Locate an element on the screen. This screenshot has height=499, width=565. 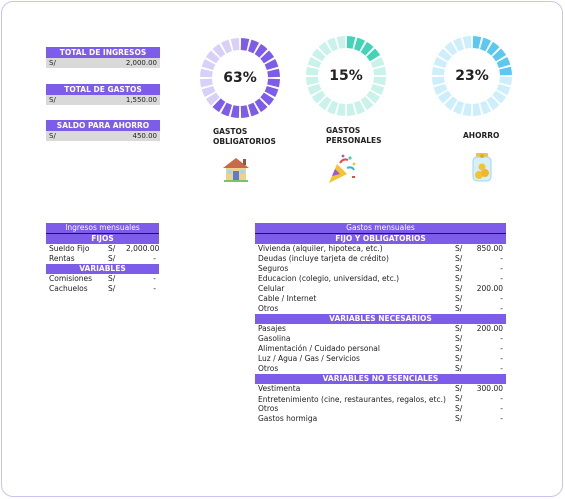
total-expenses-box: TOTAL DE GASTOS S/ 1,550.00 is located at coordinates (103, 94).